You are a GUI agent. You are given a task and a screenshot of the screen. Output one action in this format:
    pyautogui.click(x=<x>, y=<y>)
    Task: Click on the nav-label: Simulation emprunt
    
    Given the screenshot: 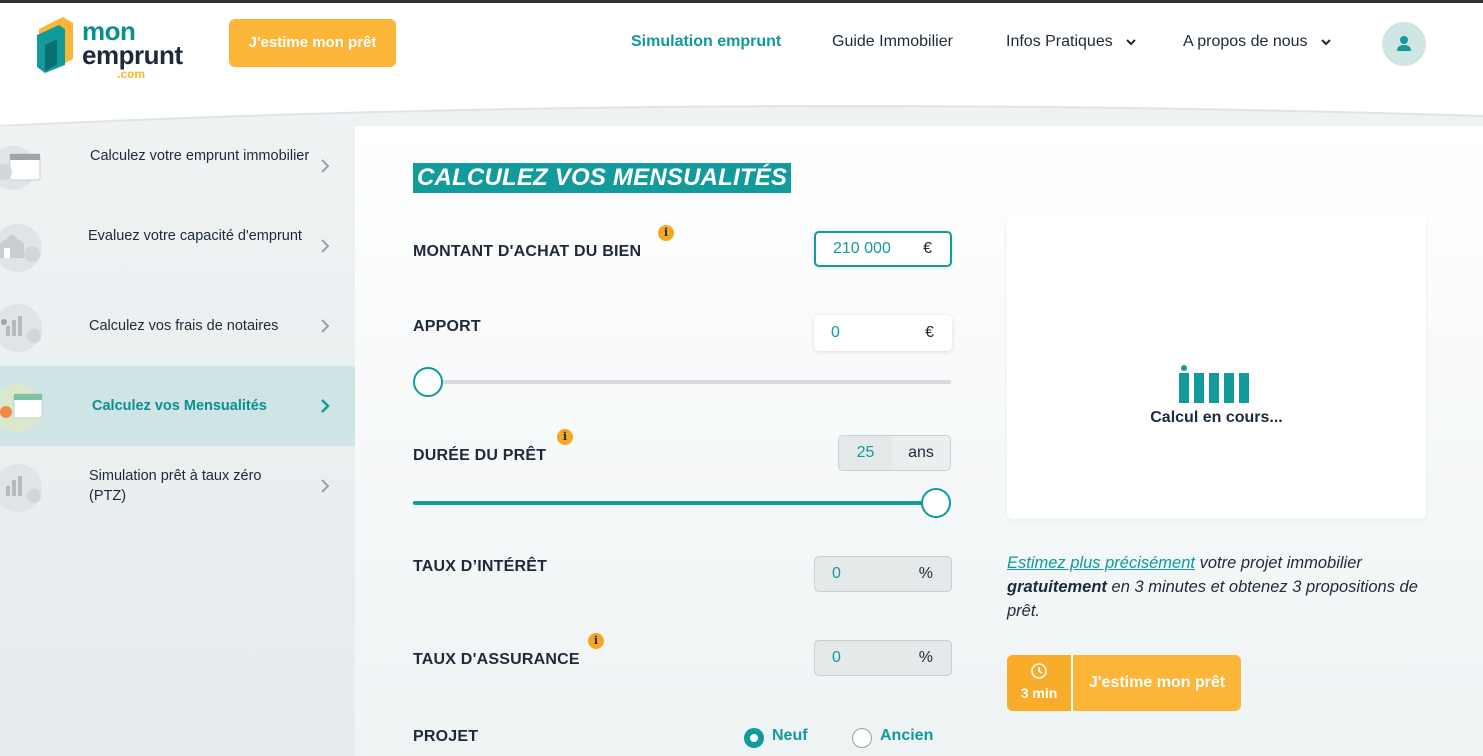 What is the action you would take?
    pyautogui.click(x=706, y=41)
    